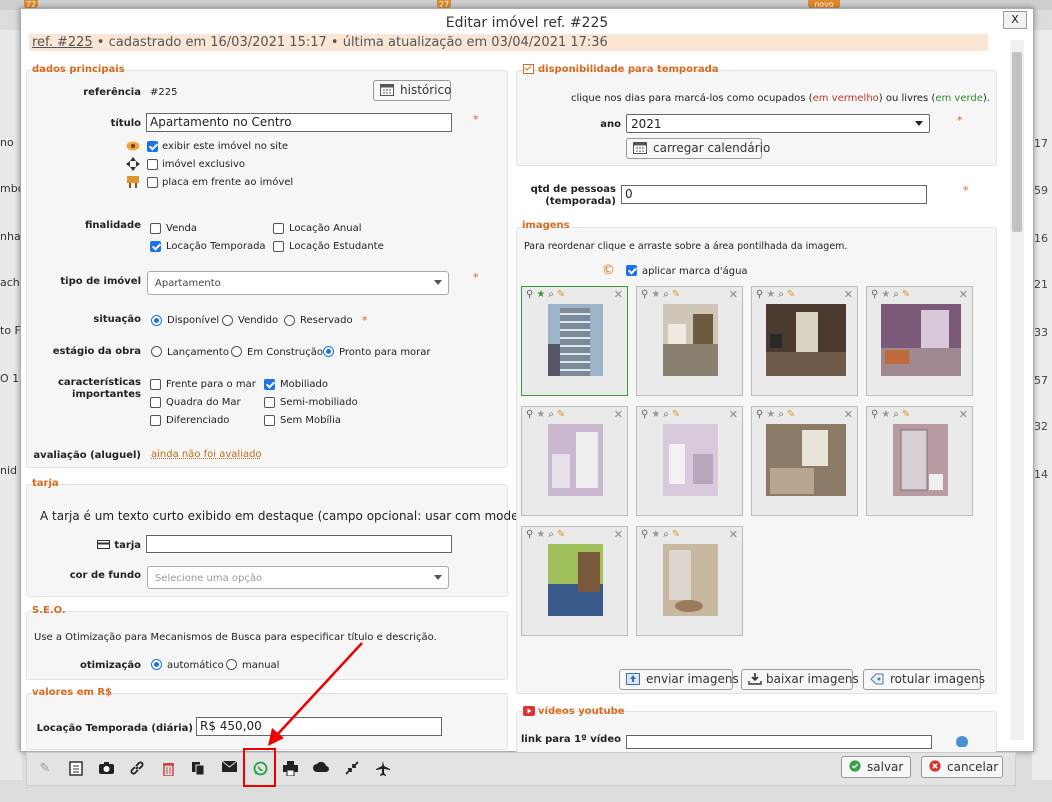 The height and width of the screenshot is (802, 1052). Describe the element at coordinates (155, 384) in the screenshot. I see `frente-mar-checkbox` at that location.